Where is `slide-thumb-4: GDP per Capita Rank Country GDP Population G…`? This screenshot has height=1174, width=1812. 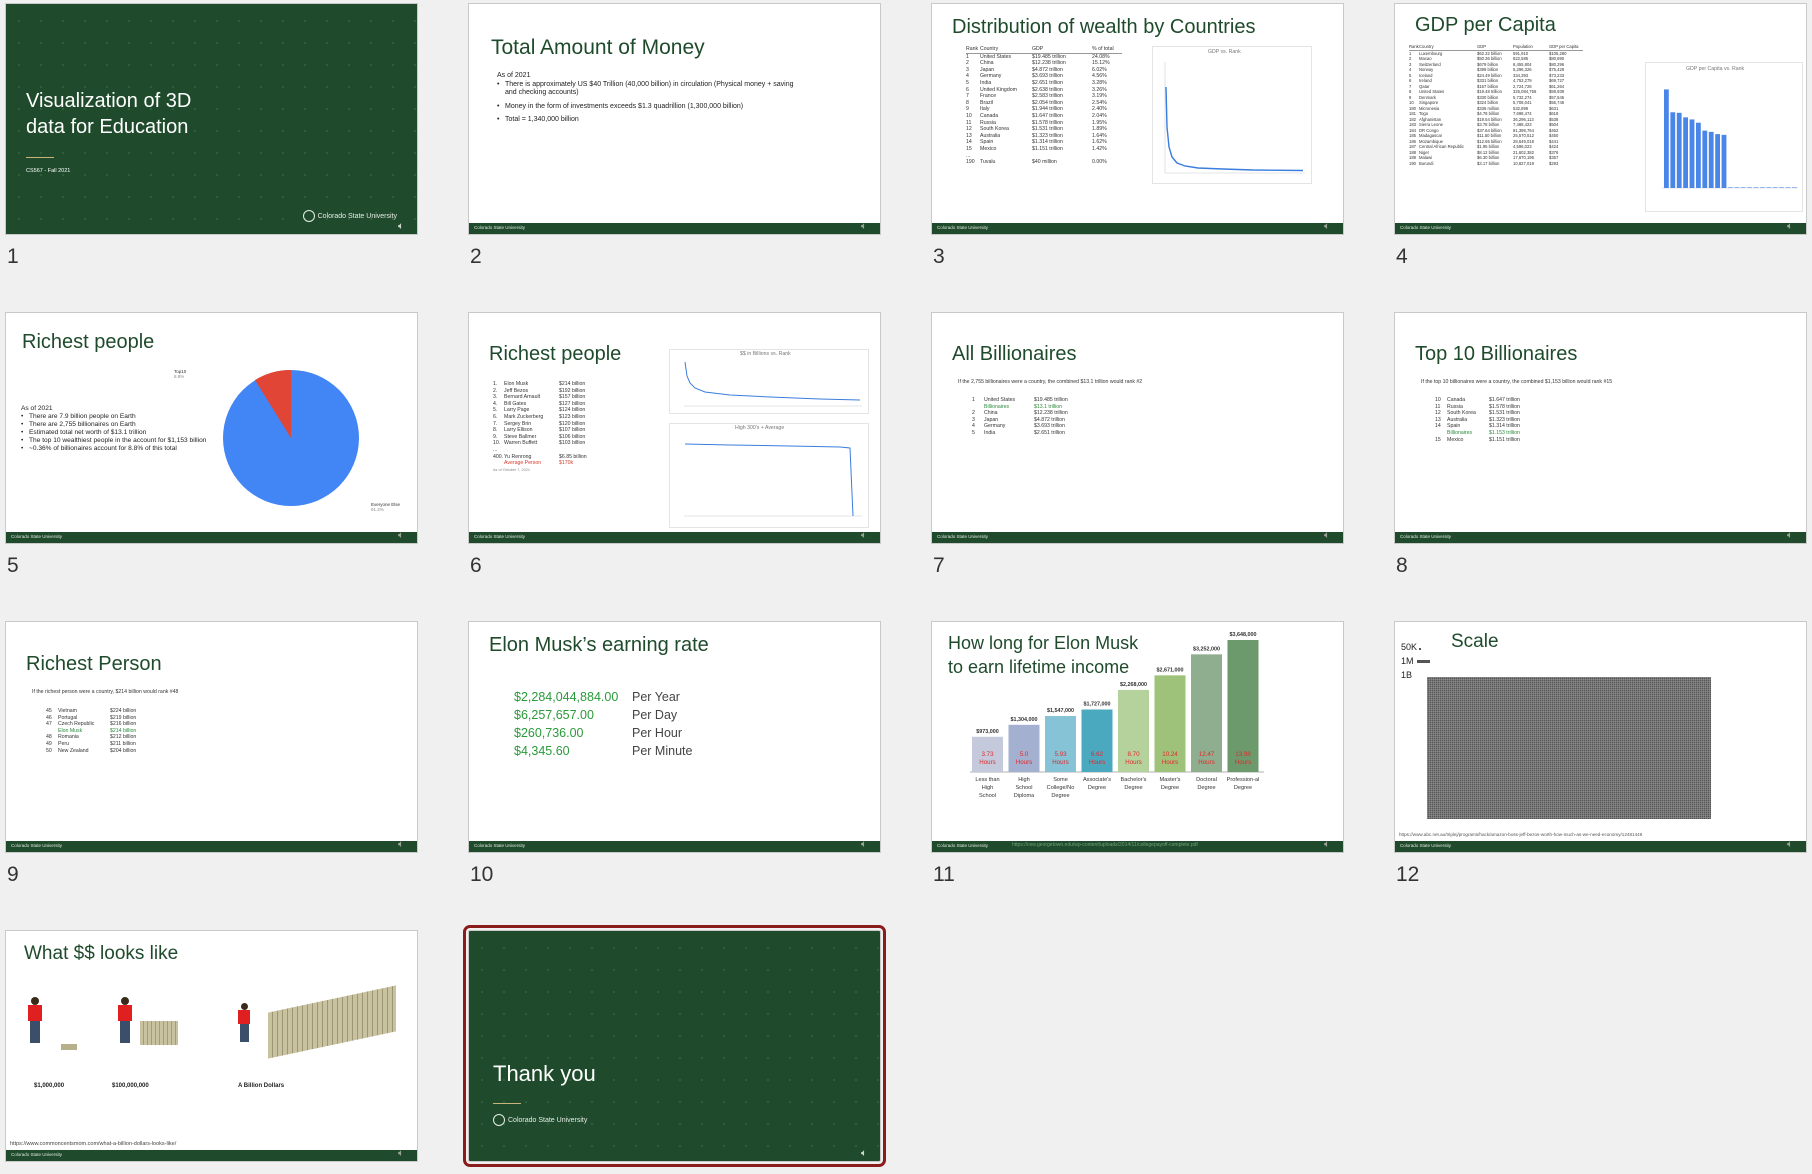 slide-thumb-4: GDP per Capita Rank Country GDP Population G… is located at coordinates (1600, 135).